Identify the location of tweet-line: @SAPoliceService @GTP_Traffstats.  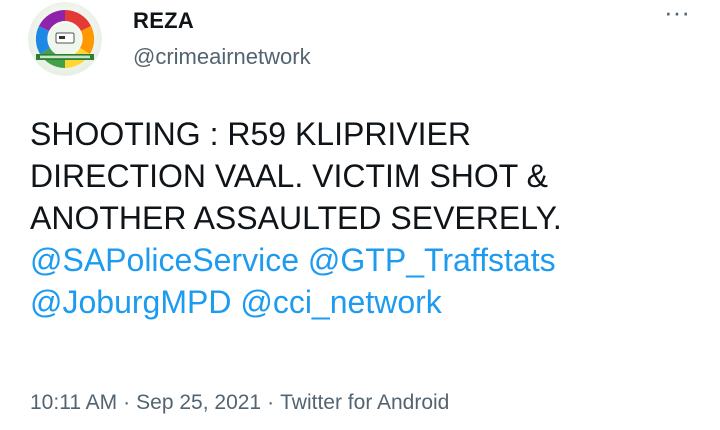
(370, 260).